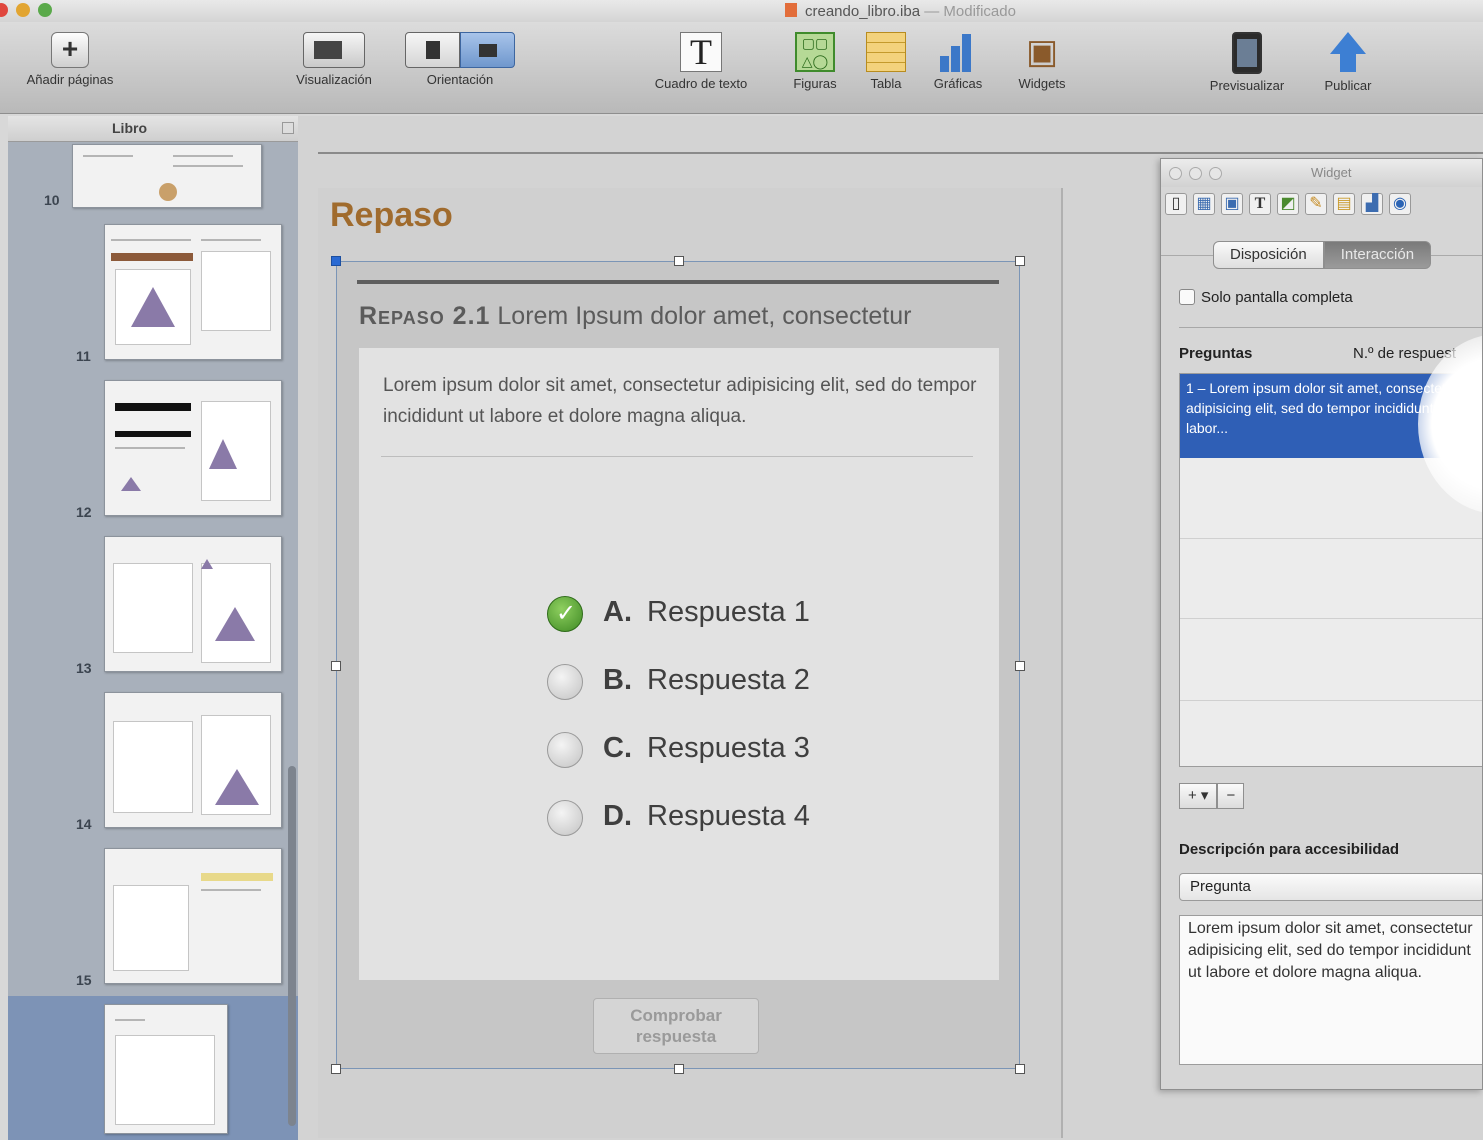 This screenshot has height=1140, width=1483. What do you see at coordinates (153, 129) in the screenshot?
I see `sidebar-header: Libro` at bounding box center [153, 129].